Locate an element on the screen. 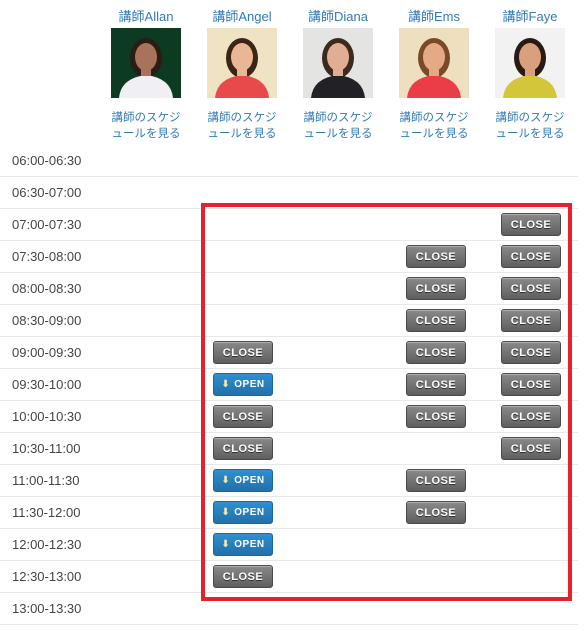 This screenshot has width=587, height=631. teacher-name-link: 講師Diana is located at coordinates (338, 17).